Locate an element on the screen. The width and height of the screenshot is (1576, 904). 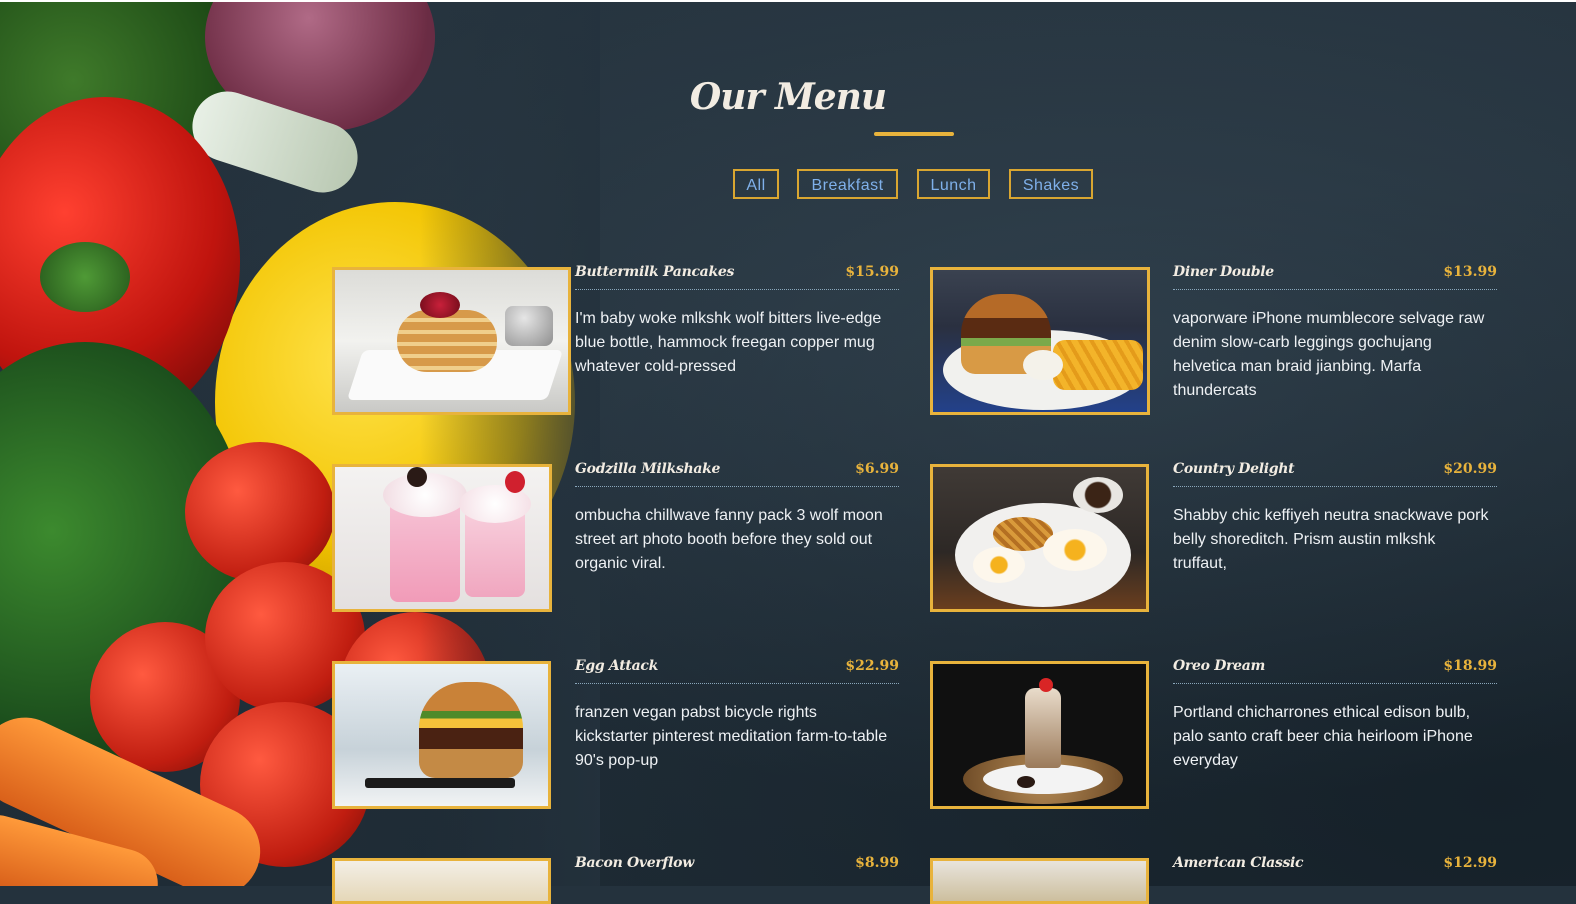
menu-item-name: Oreo Dream is located at coordinates (1219, 666).